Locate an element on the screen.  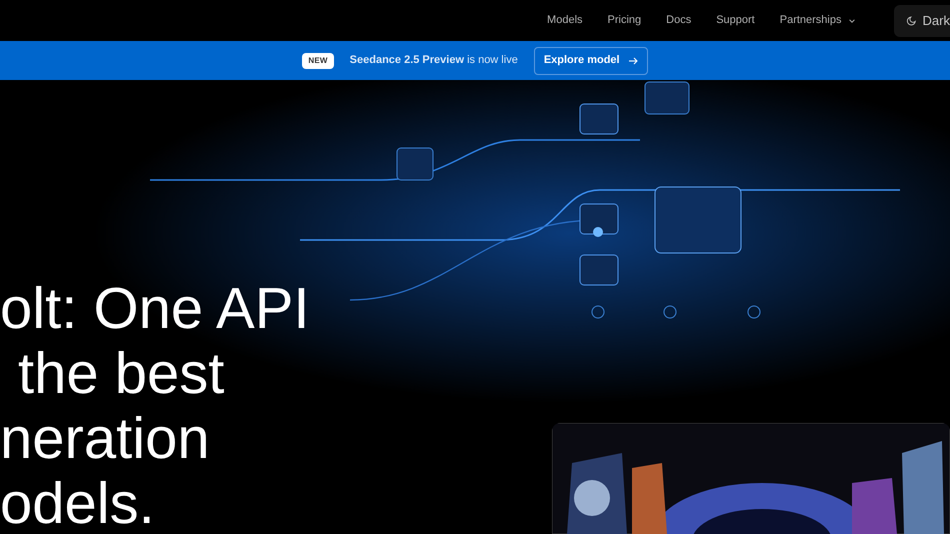
nav-link: Partnerships is located at coordinates (817, 20).